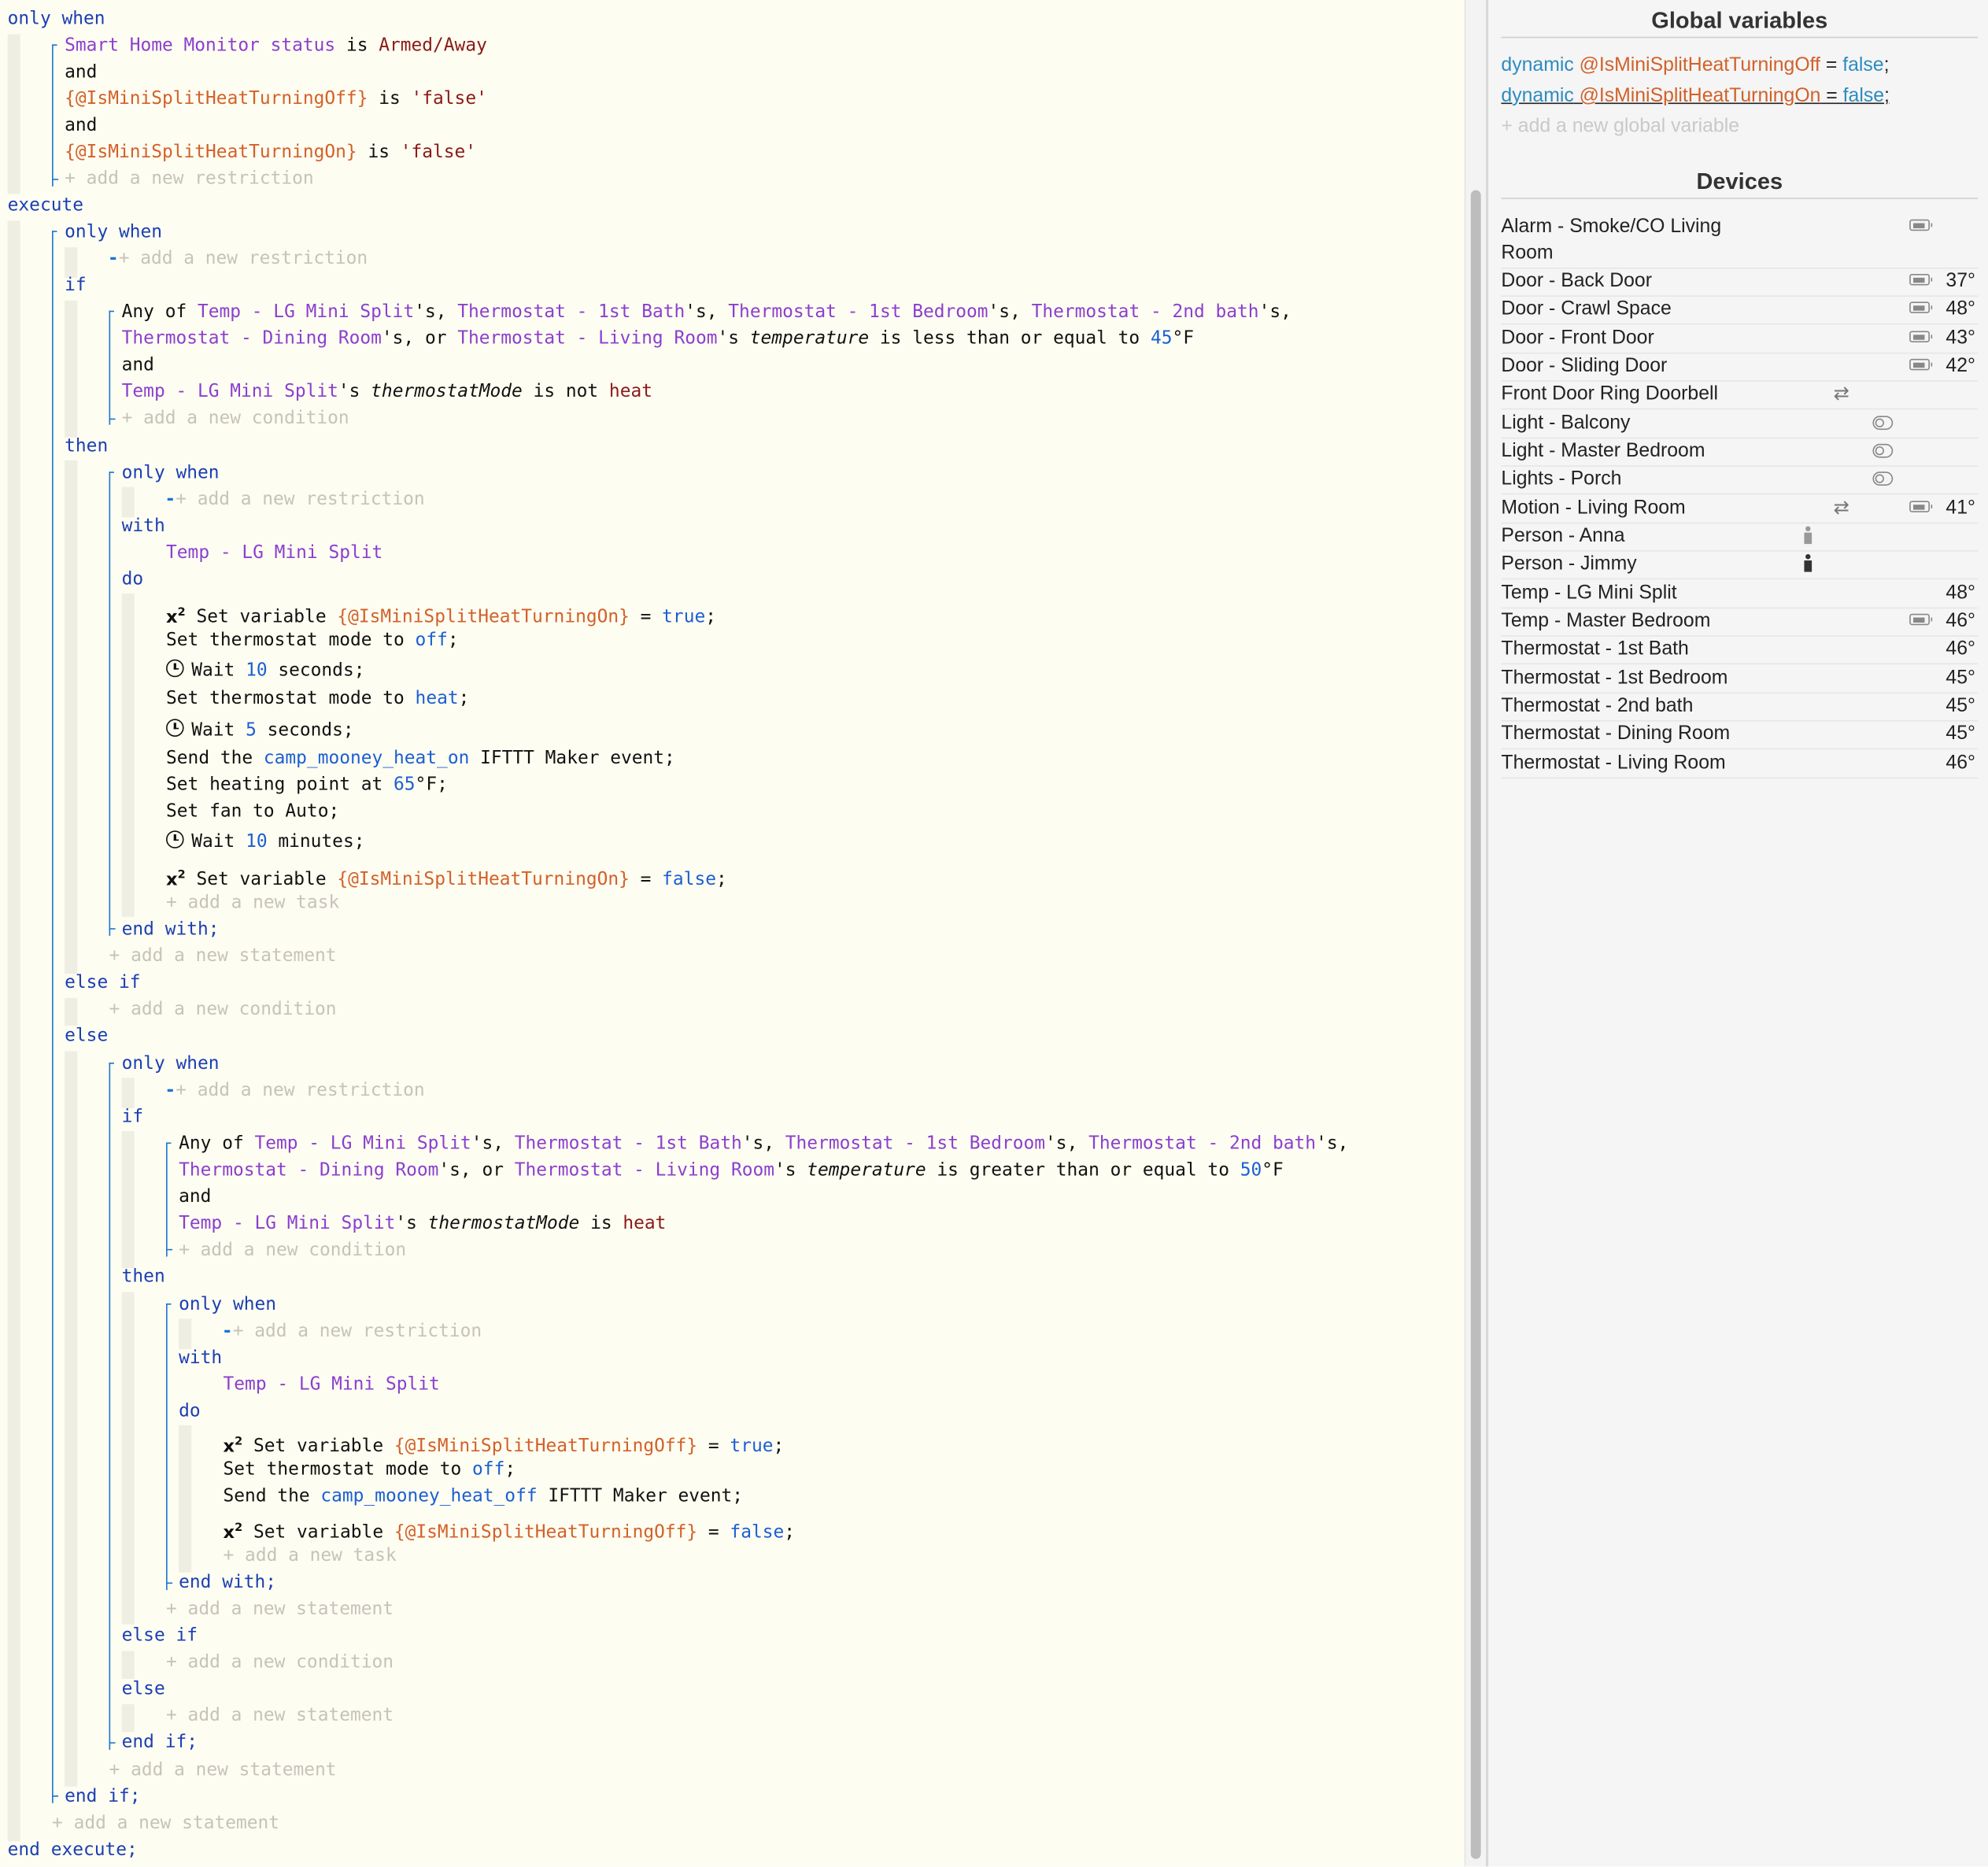 This screenshot has height=1867, width=1988. I want to click on device-row: Light - Balcony, so click(1740, 424).